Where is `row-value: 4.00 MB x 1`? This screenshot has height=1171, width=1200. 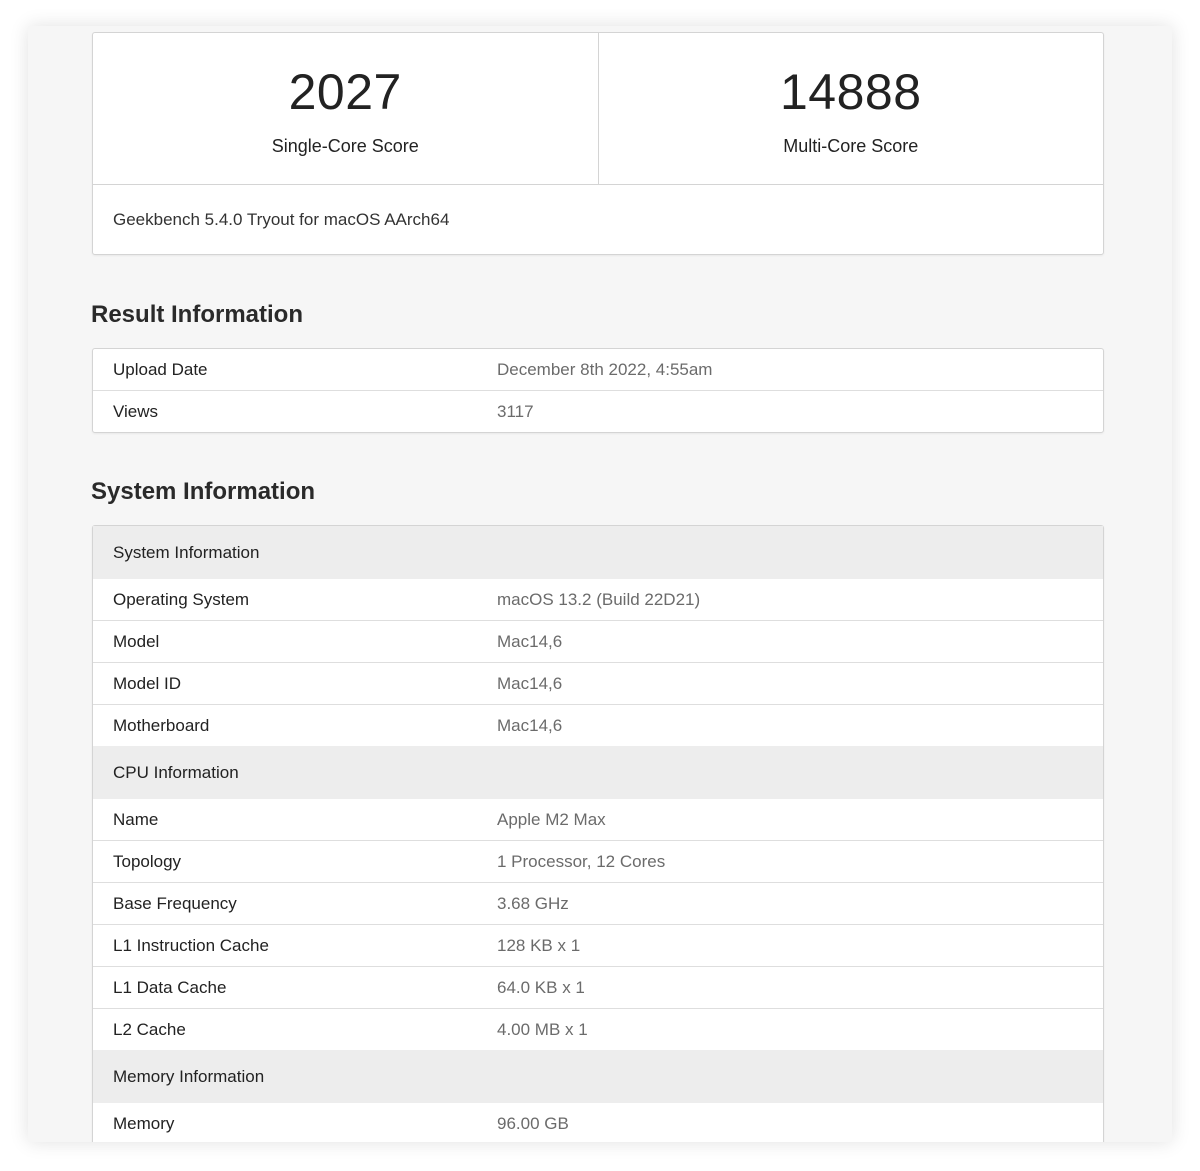
row-value: 4.00 MB x 1 is located at coordinates (542, 1029).